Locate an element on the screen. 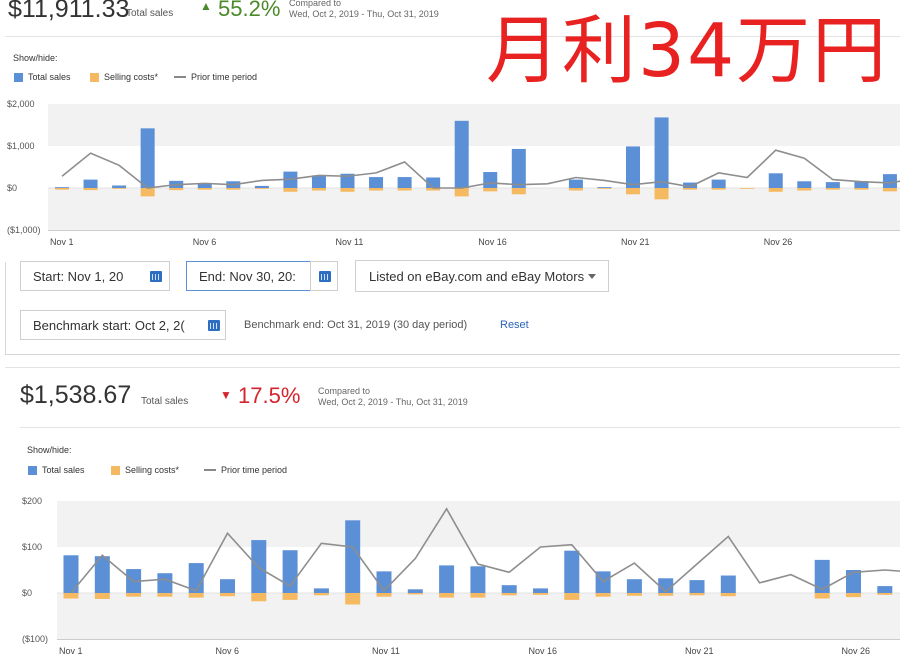 Image resolution: width=900 pixels, height=661 pixels. listing-site-select: Listed on eBay.com and eBay Motors is located at coordinates (482, 276).